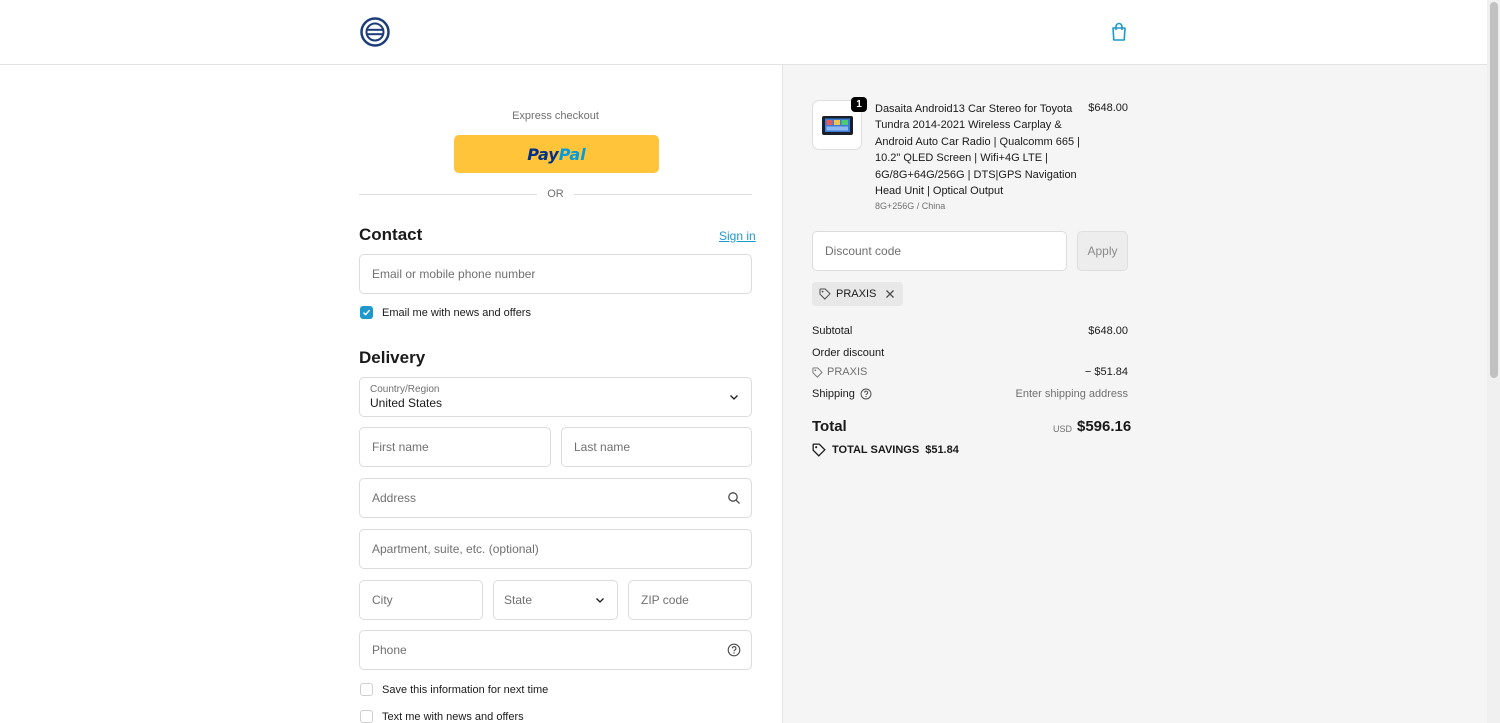 Image resolution: width=1500 pixels, height=723 pixels. What do you see at coordinates (829, 426) in the screenshot?
I see `total-label: Total` at bounding box center [829, 426].